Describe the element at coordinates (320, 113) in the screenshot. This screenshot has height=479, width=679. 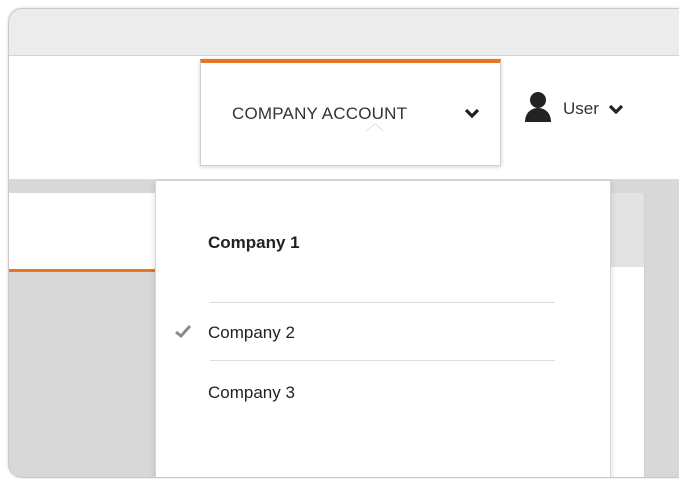
I see `company-account-label: COMPANY ACCOUNT` at that location.